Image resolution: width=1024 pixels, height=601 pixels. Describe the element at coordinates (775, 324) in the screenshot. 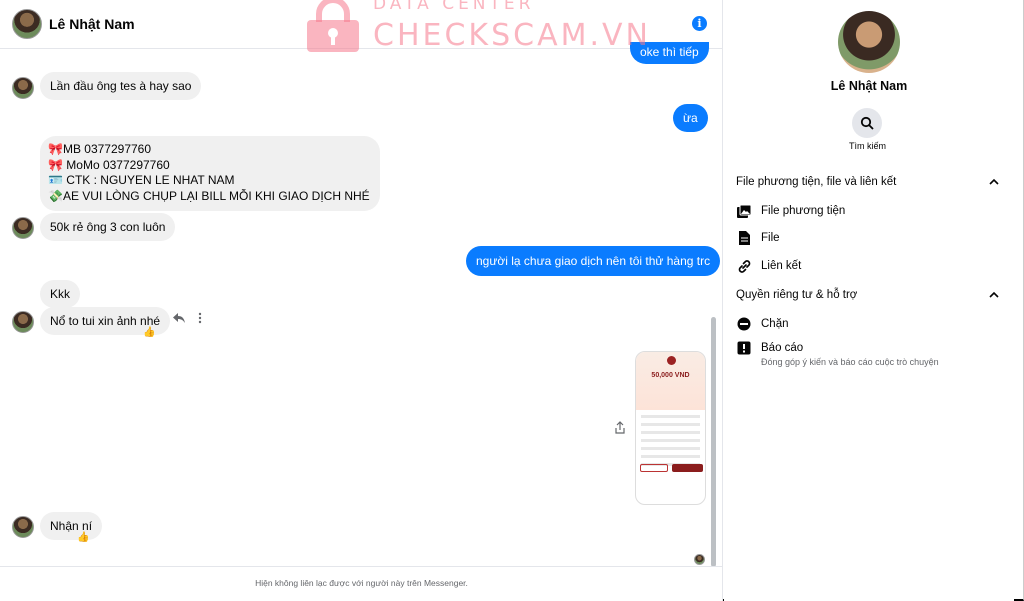

I see `privacy-item-label: Chặn` at that location.